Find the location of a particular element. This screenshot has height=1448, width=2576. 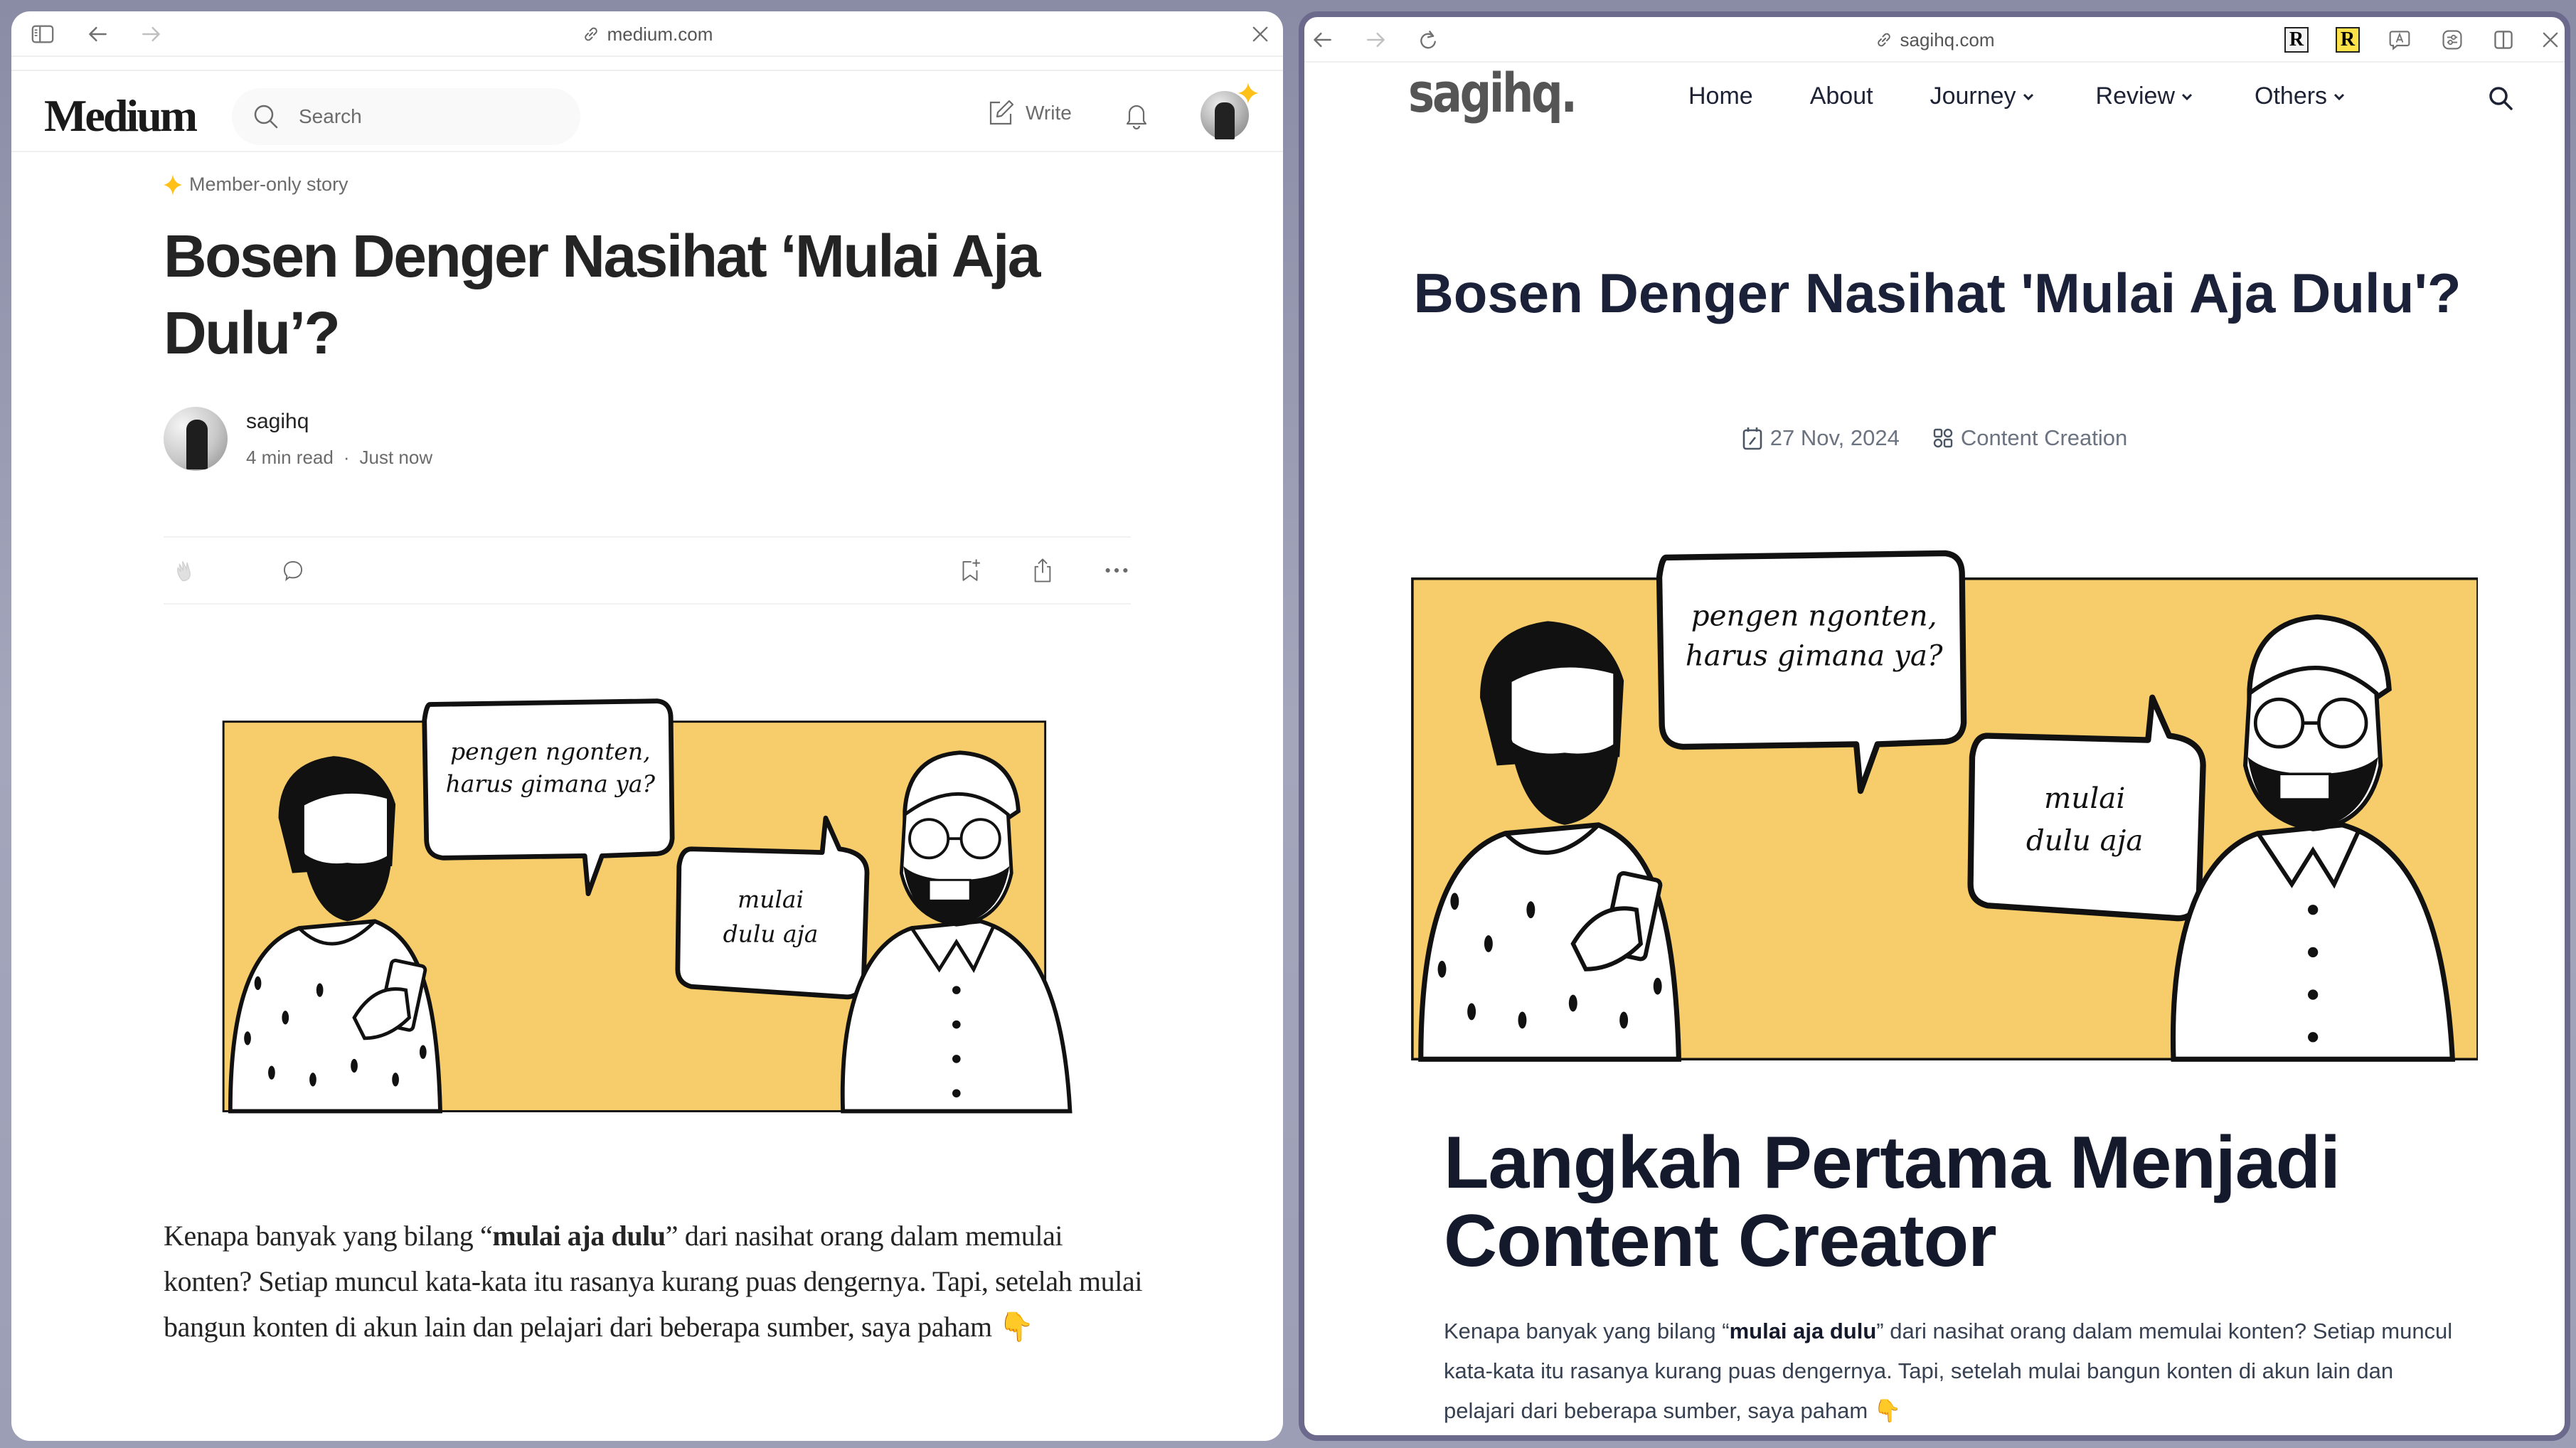

site-header: sagihq. Home About Journey Review Others is located at coordinates (1934, 98).